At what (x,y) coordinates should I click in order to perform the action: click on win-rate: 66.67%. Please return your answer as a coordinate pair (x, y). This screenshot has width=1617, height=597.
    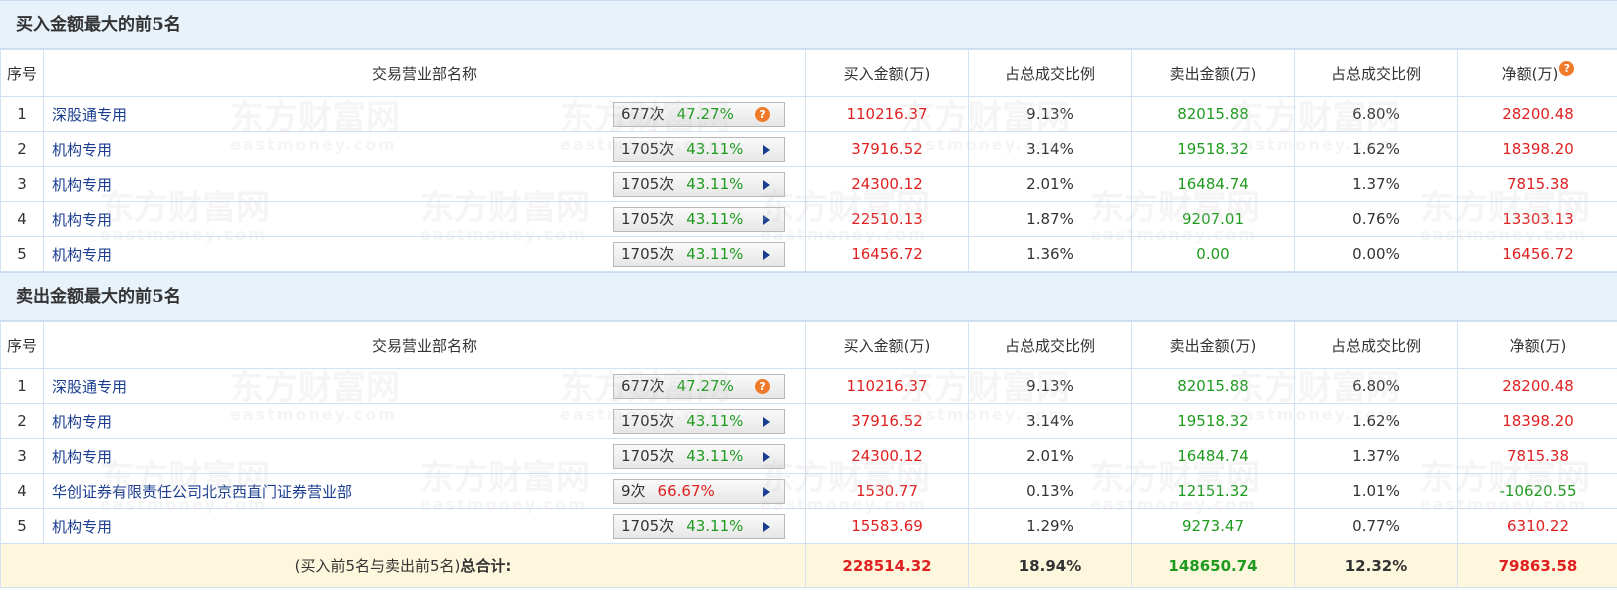
    Looking at the image, I should click on (686, 491).